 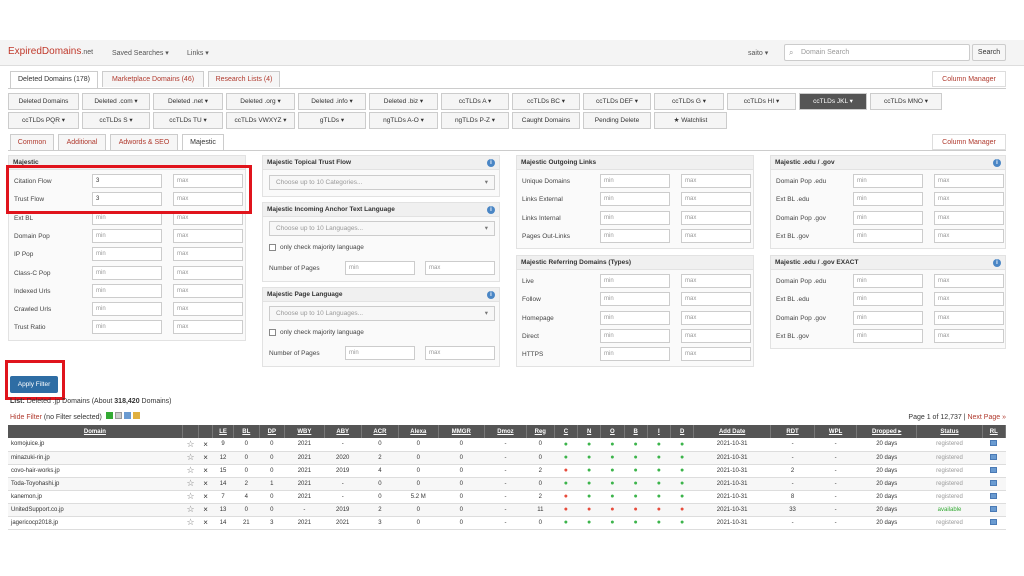 I want to click on column-header: N, so click(x=589, y=431).